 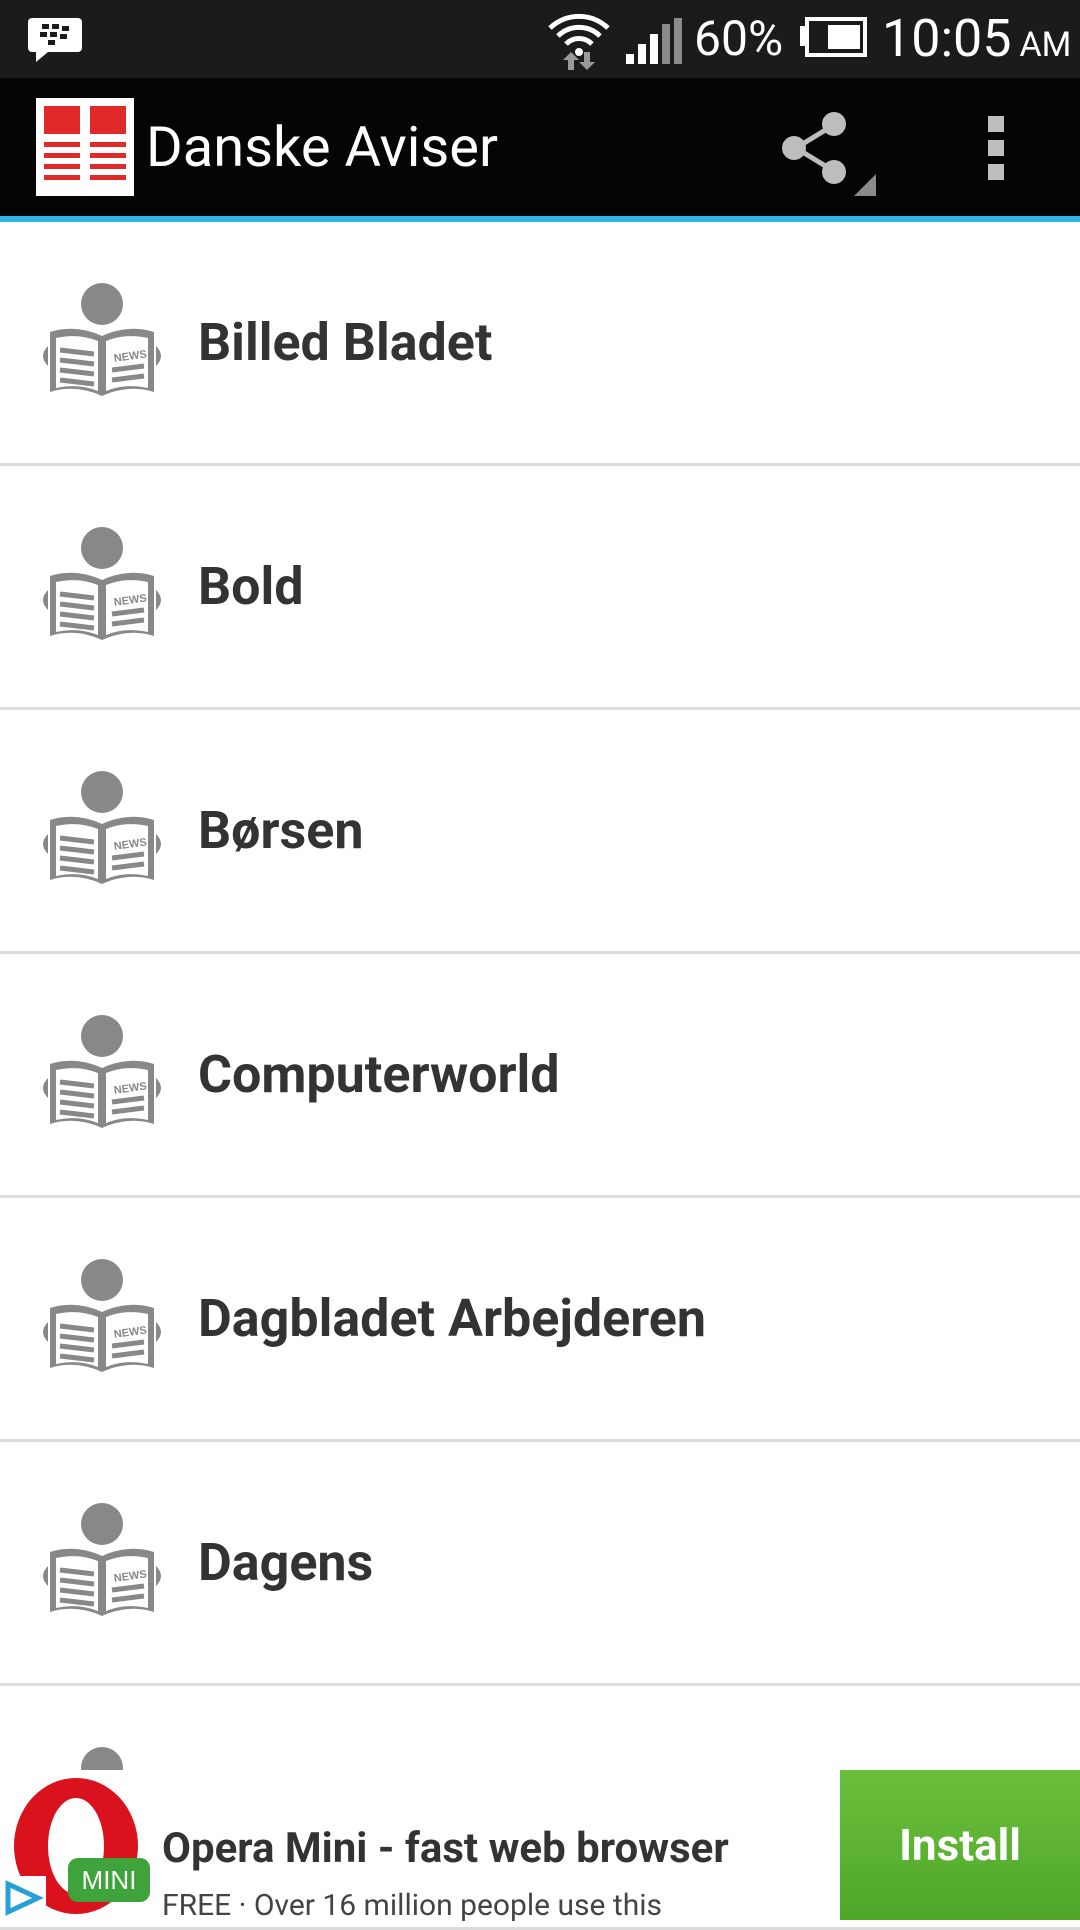 I want to click on list-item: Børsen, so click(x=540, y=832).